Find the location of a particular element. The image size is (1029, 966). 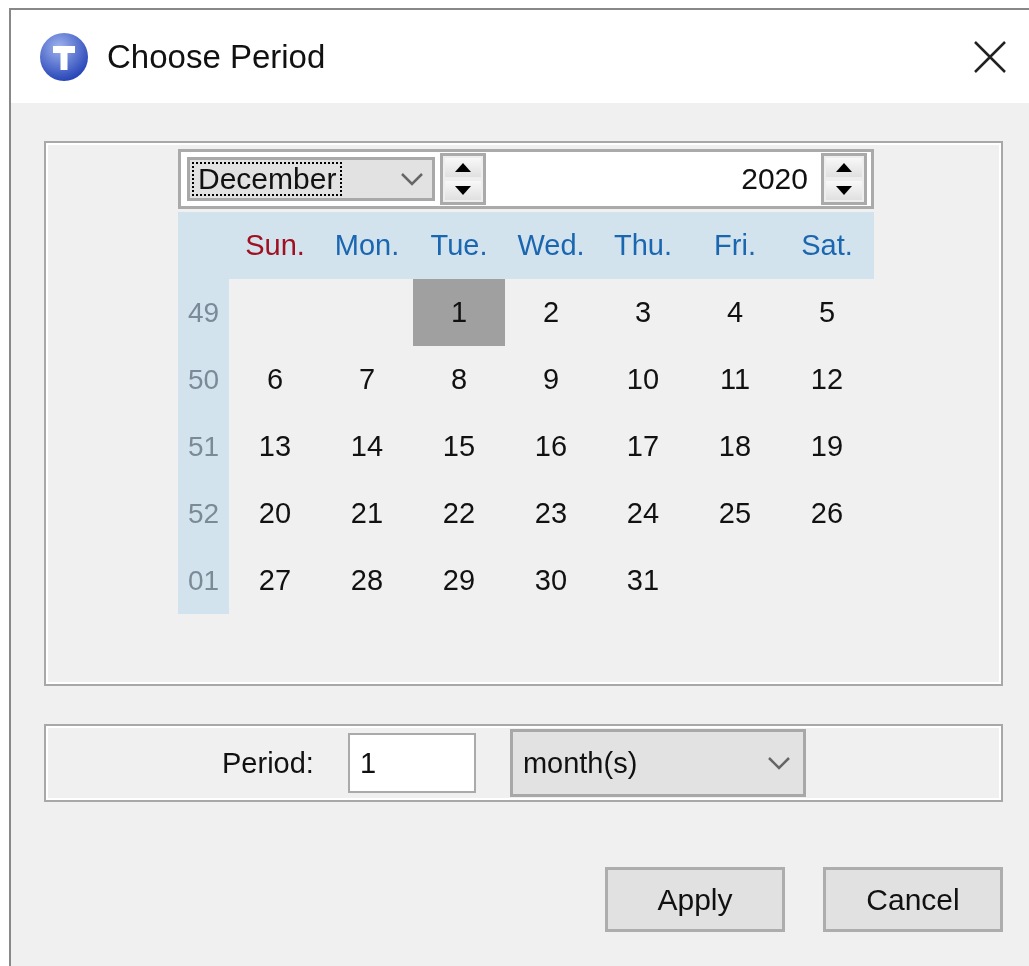

day-cell: 15 is located at coordinates (459, 446).